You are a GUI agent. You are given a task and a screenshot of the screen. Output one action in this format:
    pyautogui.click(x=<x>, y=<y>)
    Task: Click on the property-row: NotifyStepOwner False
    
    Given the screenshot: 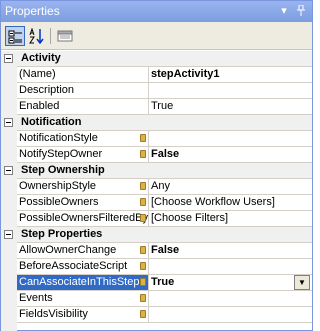 What is the action you would take?
    pyautogui.click(x=156, y=155)
    